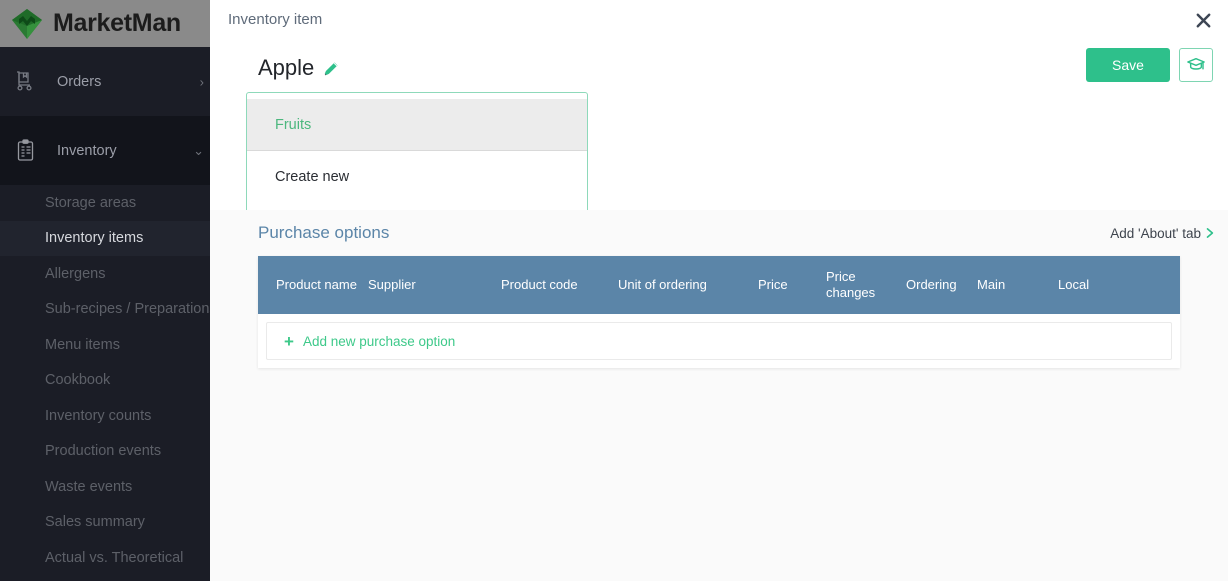  Describe the element at coordinates (312, 177) in the screenshot. I see `dropdown-option-label: Create new` at that location.